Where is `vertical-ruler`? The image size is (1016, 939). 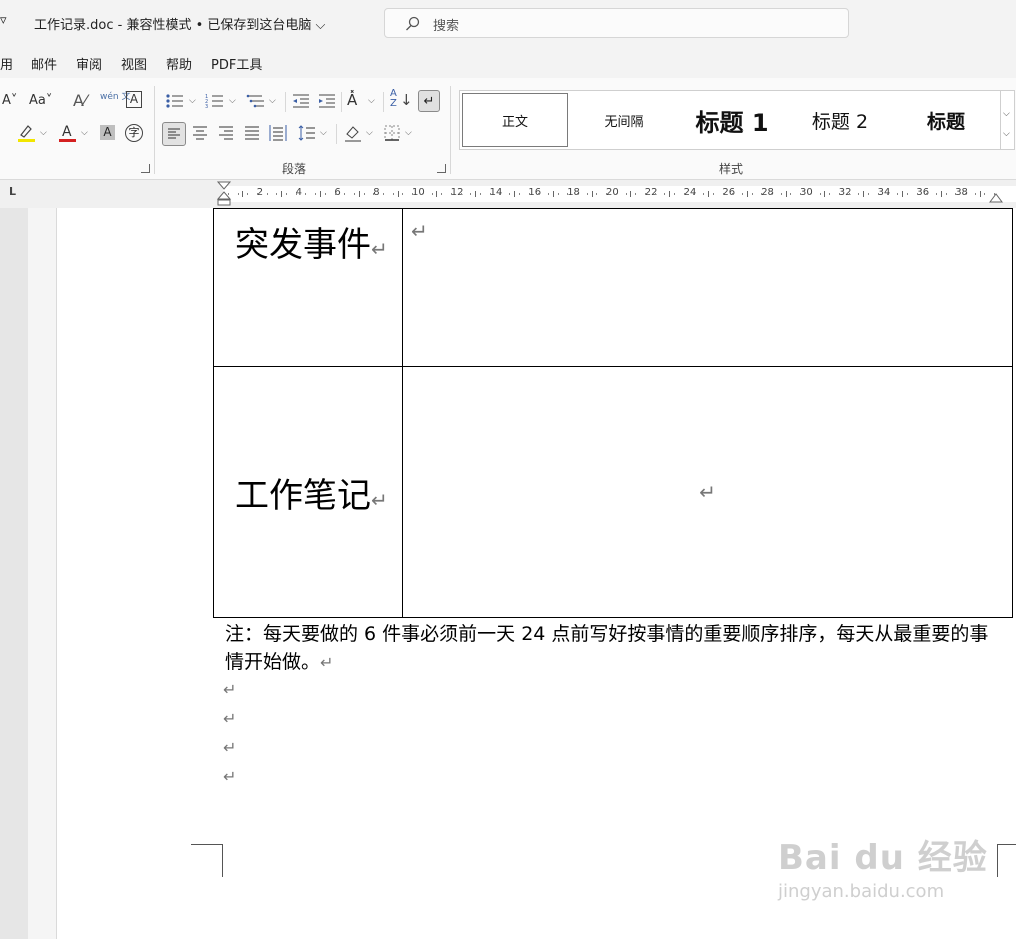
vertical-ruler is located at coordinates (42, 573).